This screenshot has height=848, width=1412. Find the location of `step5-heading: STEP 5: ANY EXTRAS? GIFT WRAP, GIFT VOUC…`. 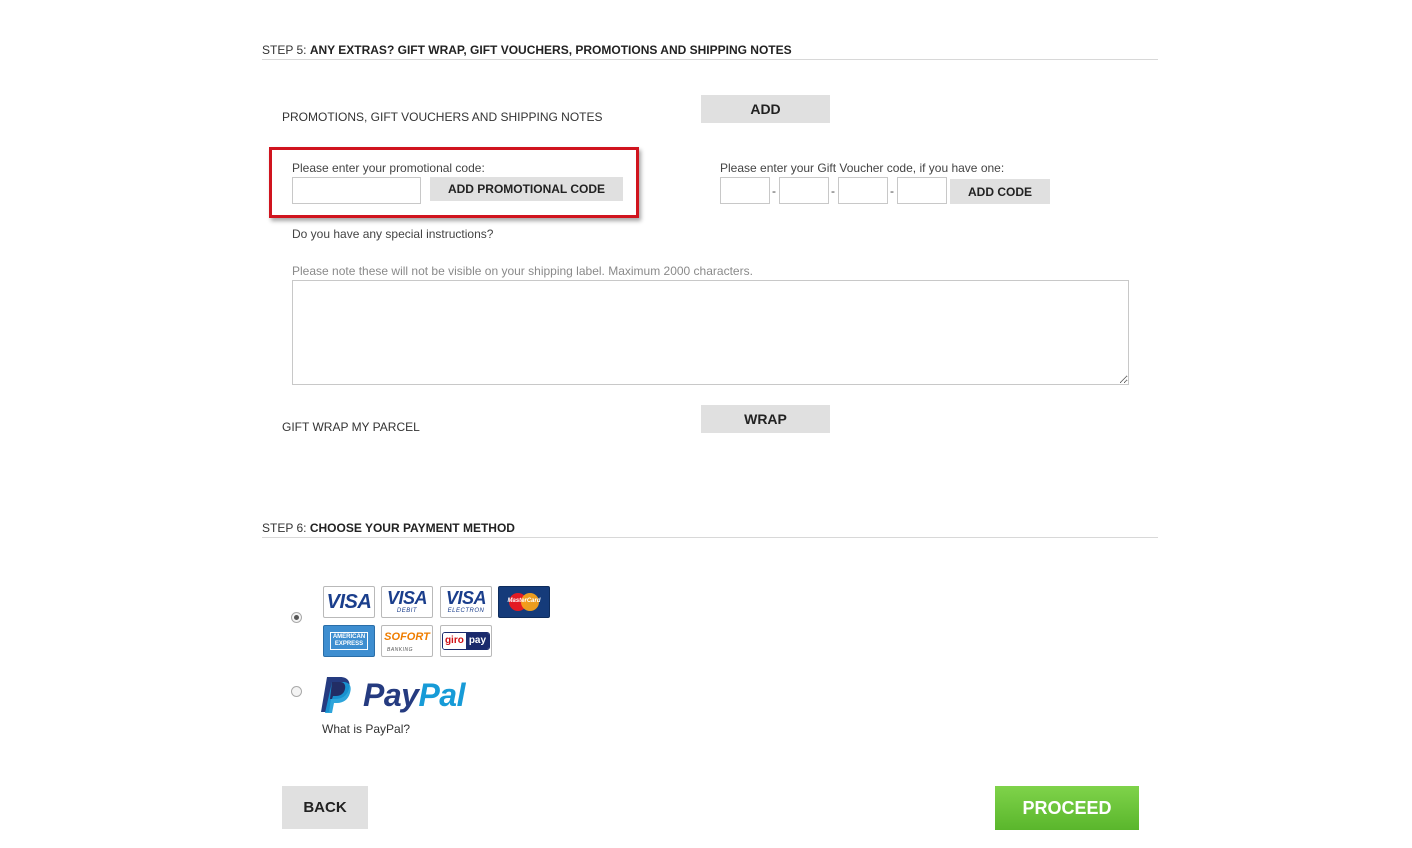

step5-heading: STEP 5: ANY EXTRAS? GIFT WRAP, GIFT VOUC… is located at coordinates (527, 50).